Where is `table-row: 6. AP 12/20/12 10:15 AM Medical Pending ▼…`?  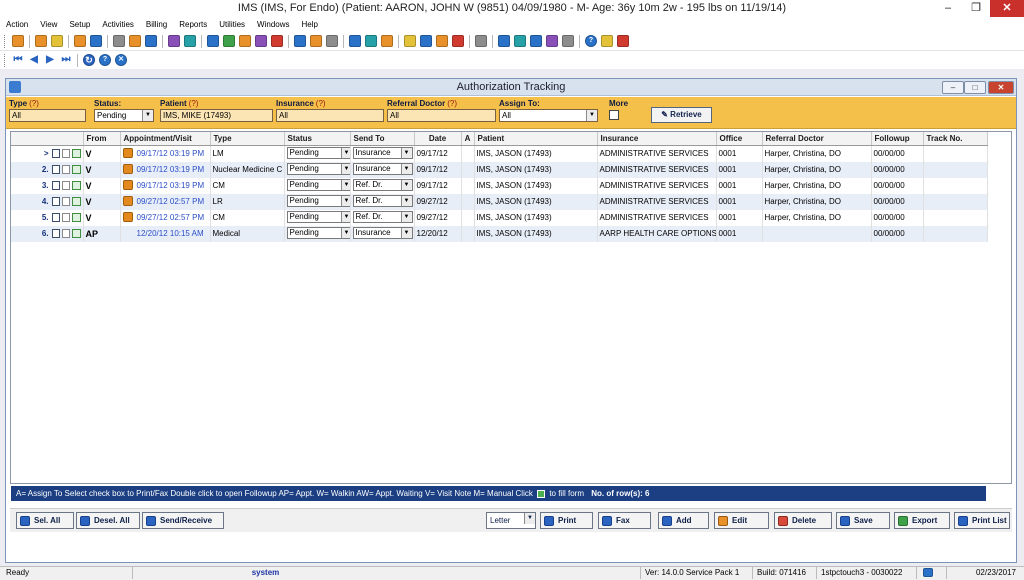
table-row: 6. AP 12/20/12 10:15 AM Medical Pending ▼… is located at coordinates (499, 233).